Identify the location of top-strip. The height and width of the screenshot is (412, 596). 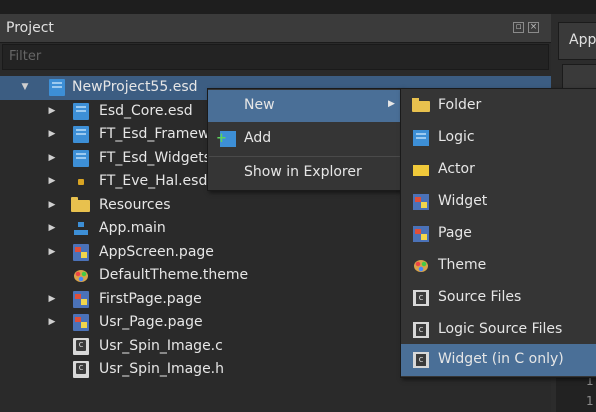
(298, 7).